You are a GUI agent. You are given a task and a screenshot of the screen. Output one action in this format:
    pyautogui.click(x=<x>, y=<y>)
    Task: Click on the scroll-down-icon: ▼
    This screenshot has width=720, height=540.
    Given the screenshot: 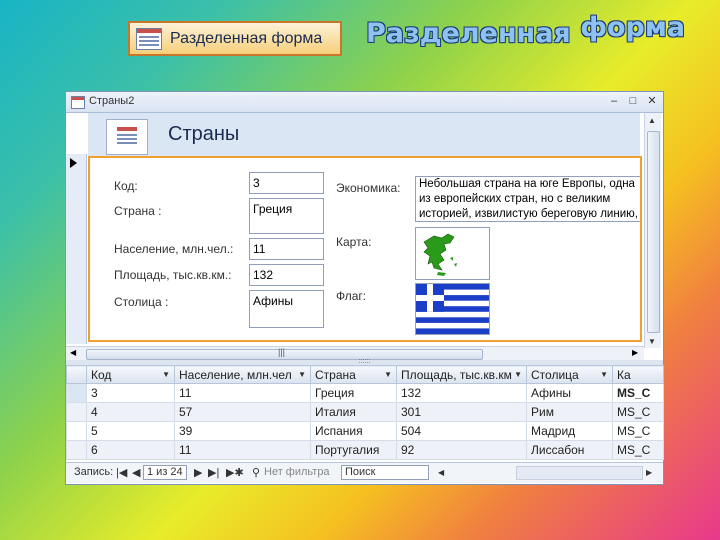 What is the action you would take?
    pyautogui.click(x=652, y=341)
    